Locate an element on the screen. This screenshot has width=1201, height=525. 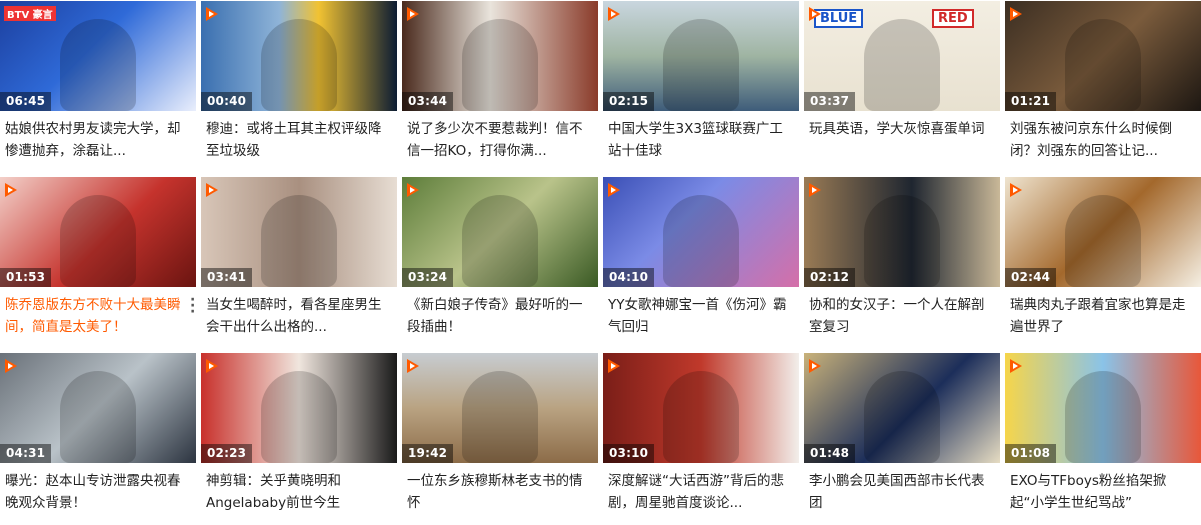
video-card: 03:24 《新白娘子传奇》最好听的一段插曲！ is located at coordinates (500, 263).